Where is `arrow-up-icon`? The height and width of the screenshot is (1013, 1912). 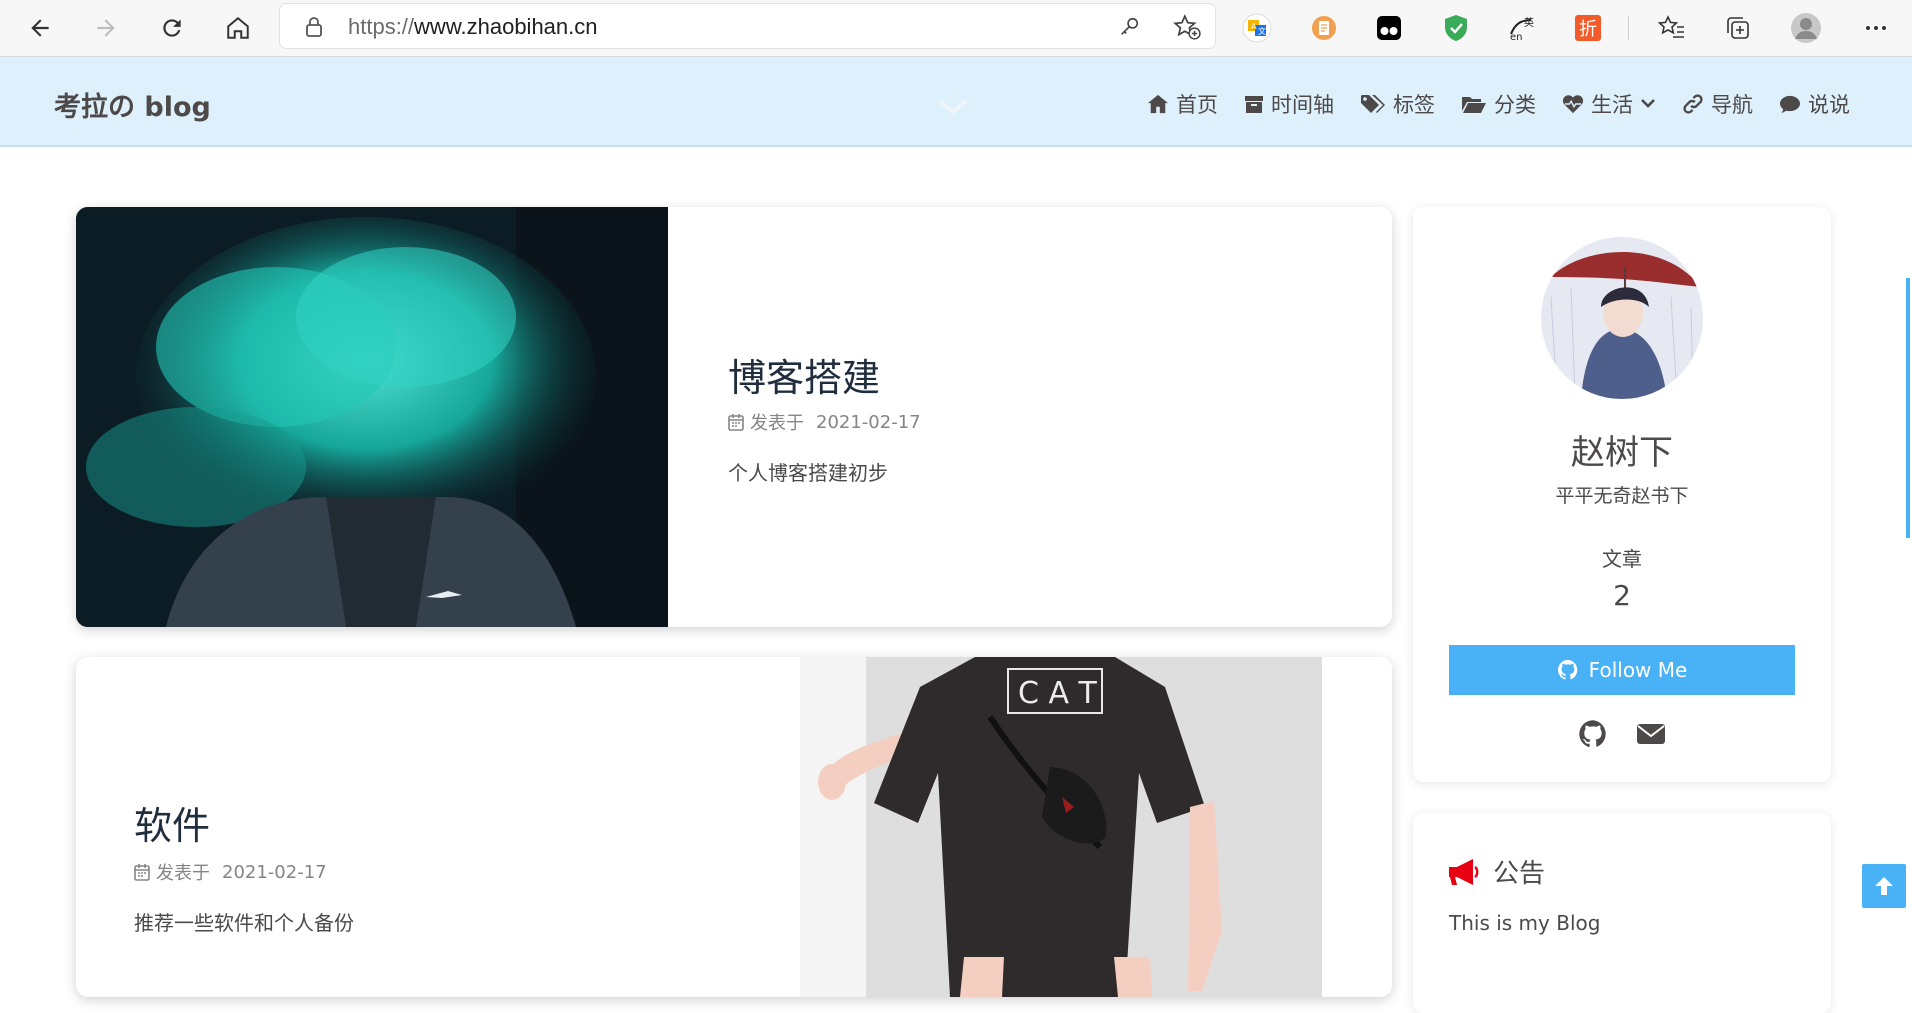
arrow-up-icon is located at coordinates (1884, 886).